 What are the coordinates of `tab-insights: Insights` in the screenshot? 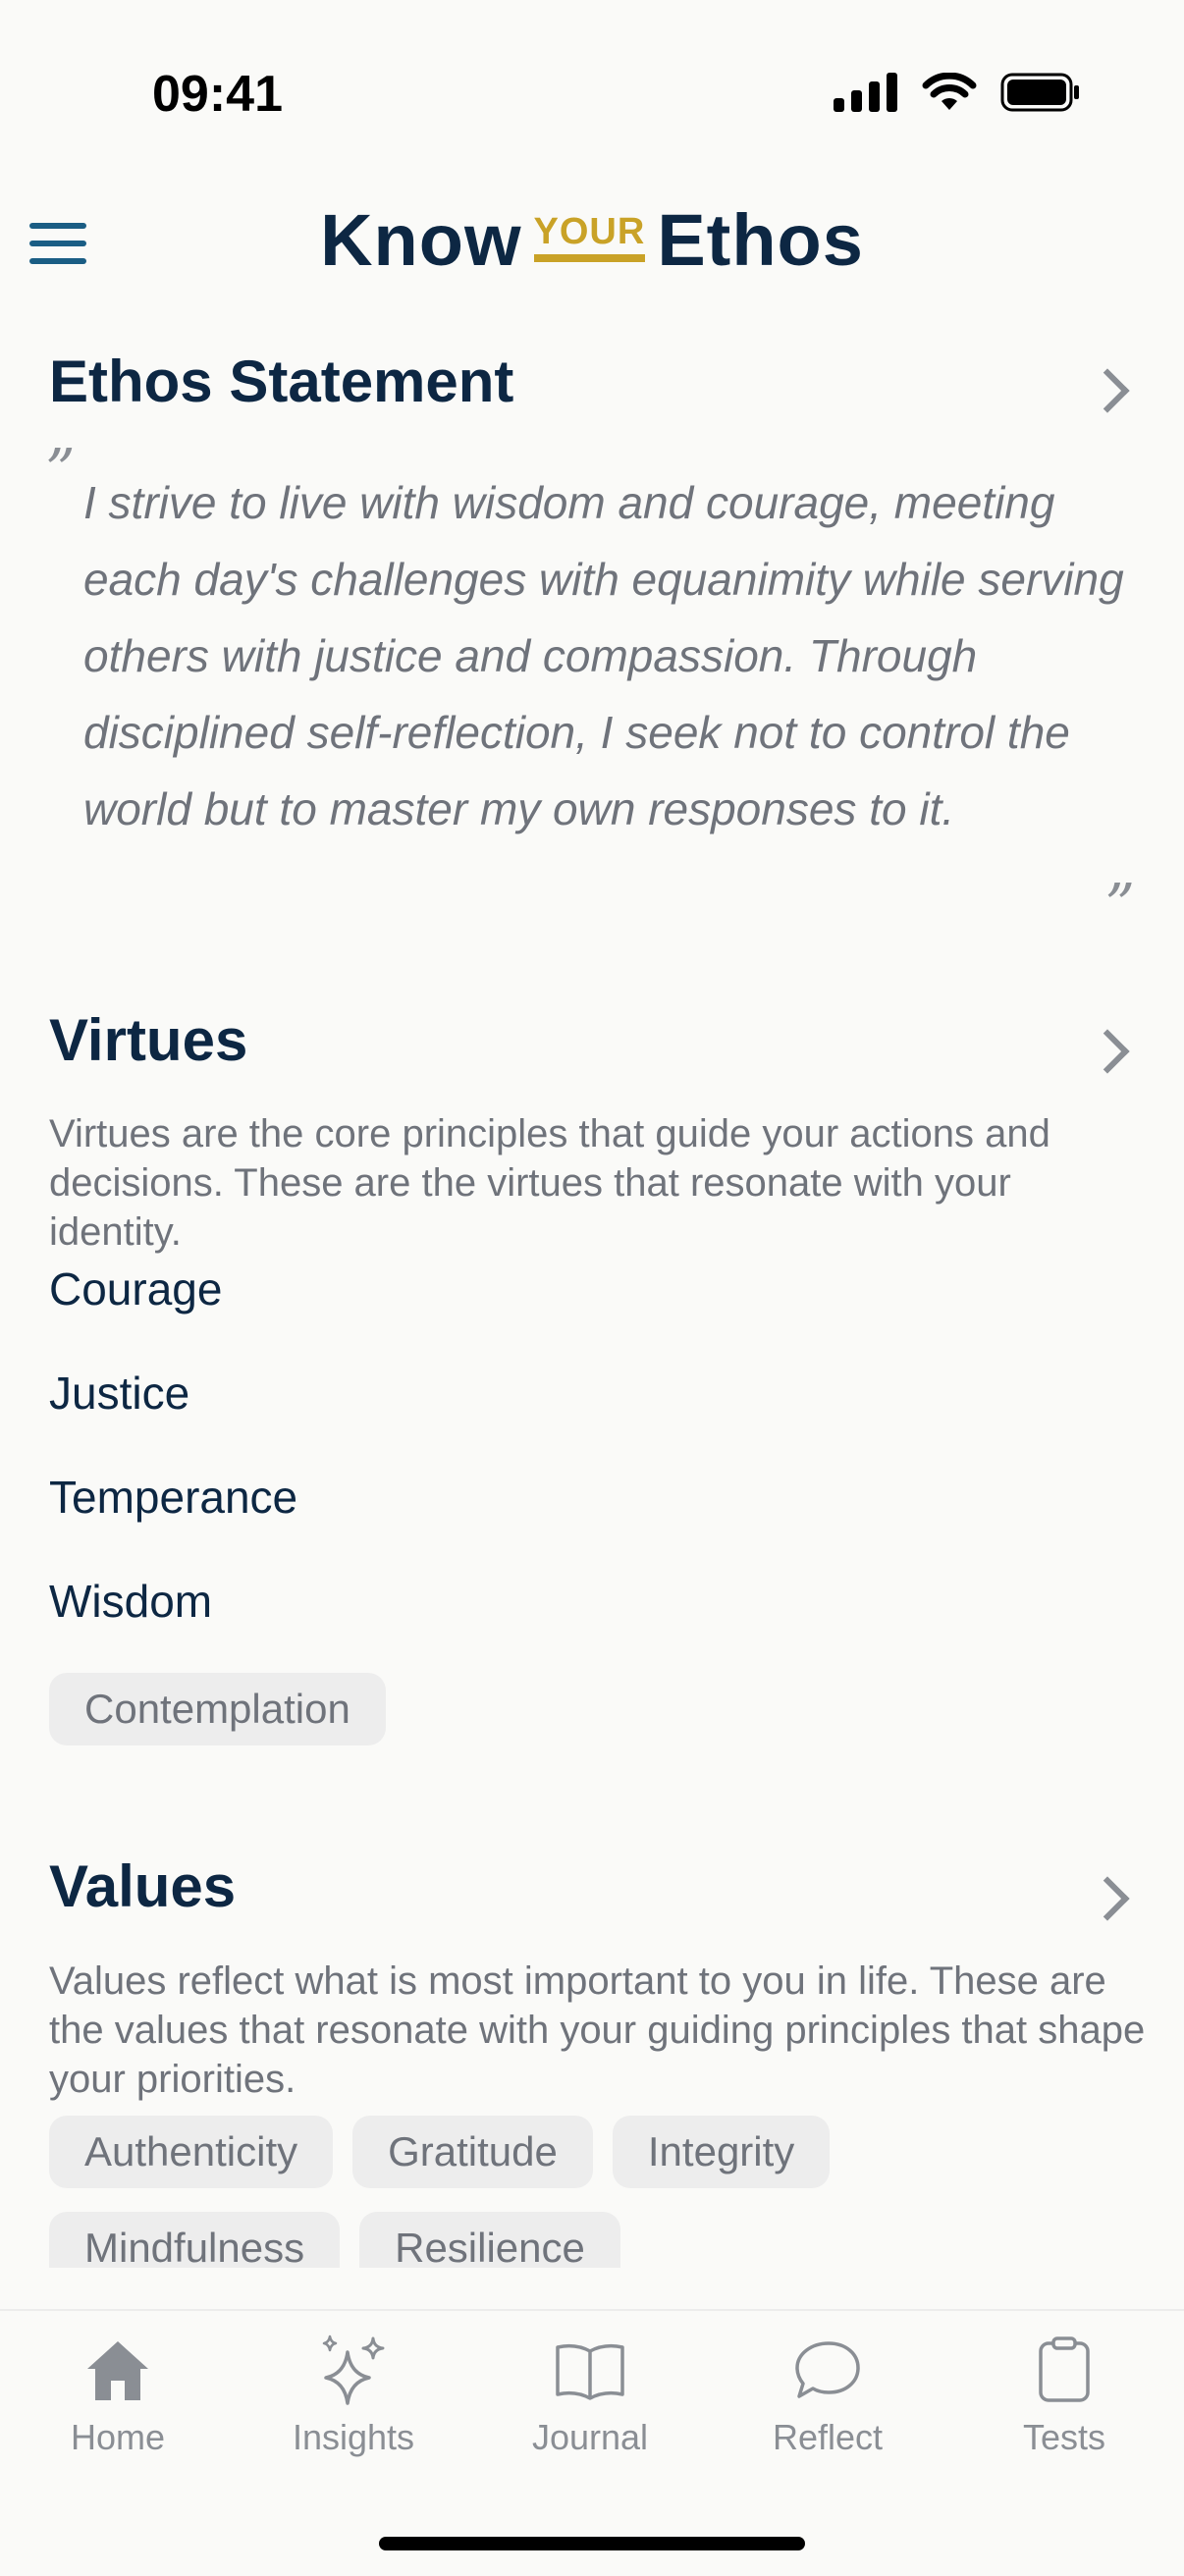 It's located at (353, 2394).